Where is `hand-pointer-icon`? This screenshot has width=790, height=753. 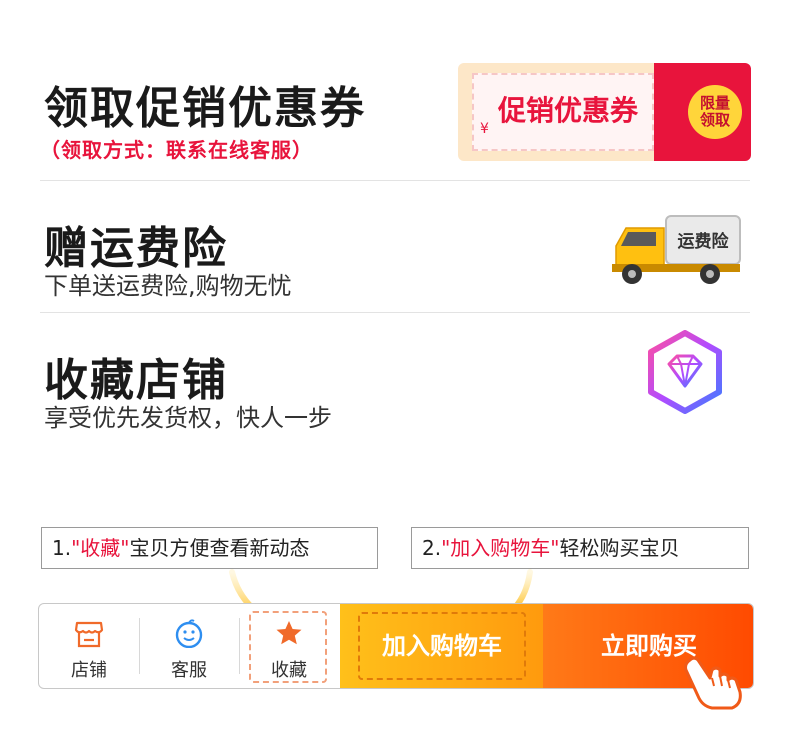
hand-pointer-icon is located at coordinates (713, 683).